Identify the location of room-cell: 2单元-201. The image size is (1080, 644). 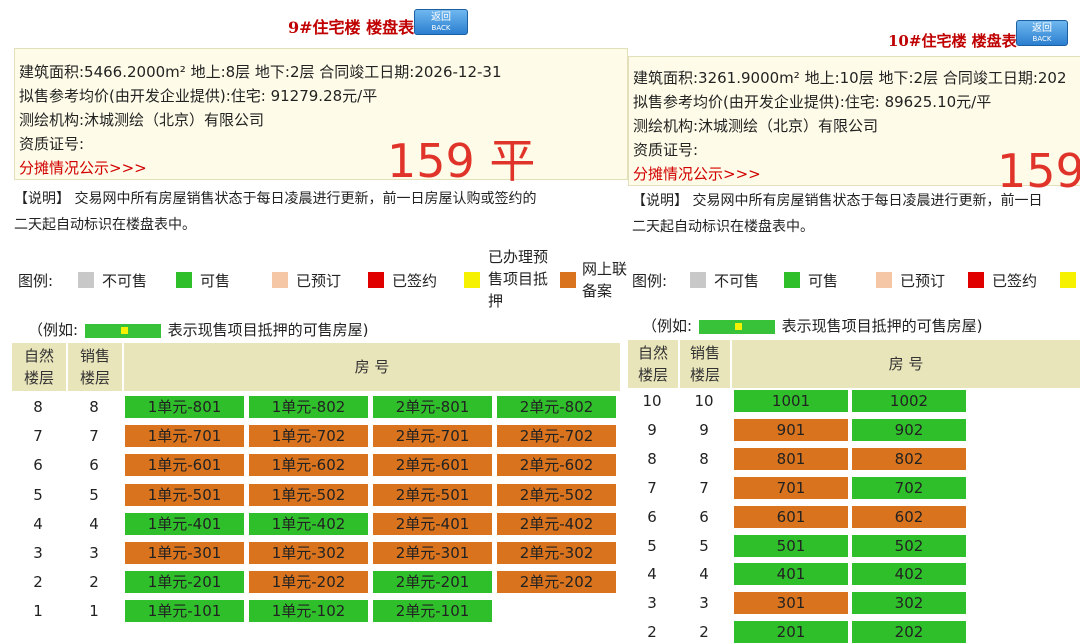
(432, 582).